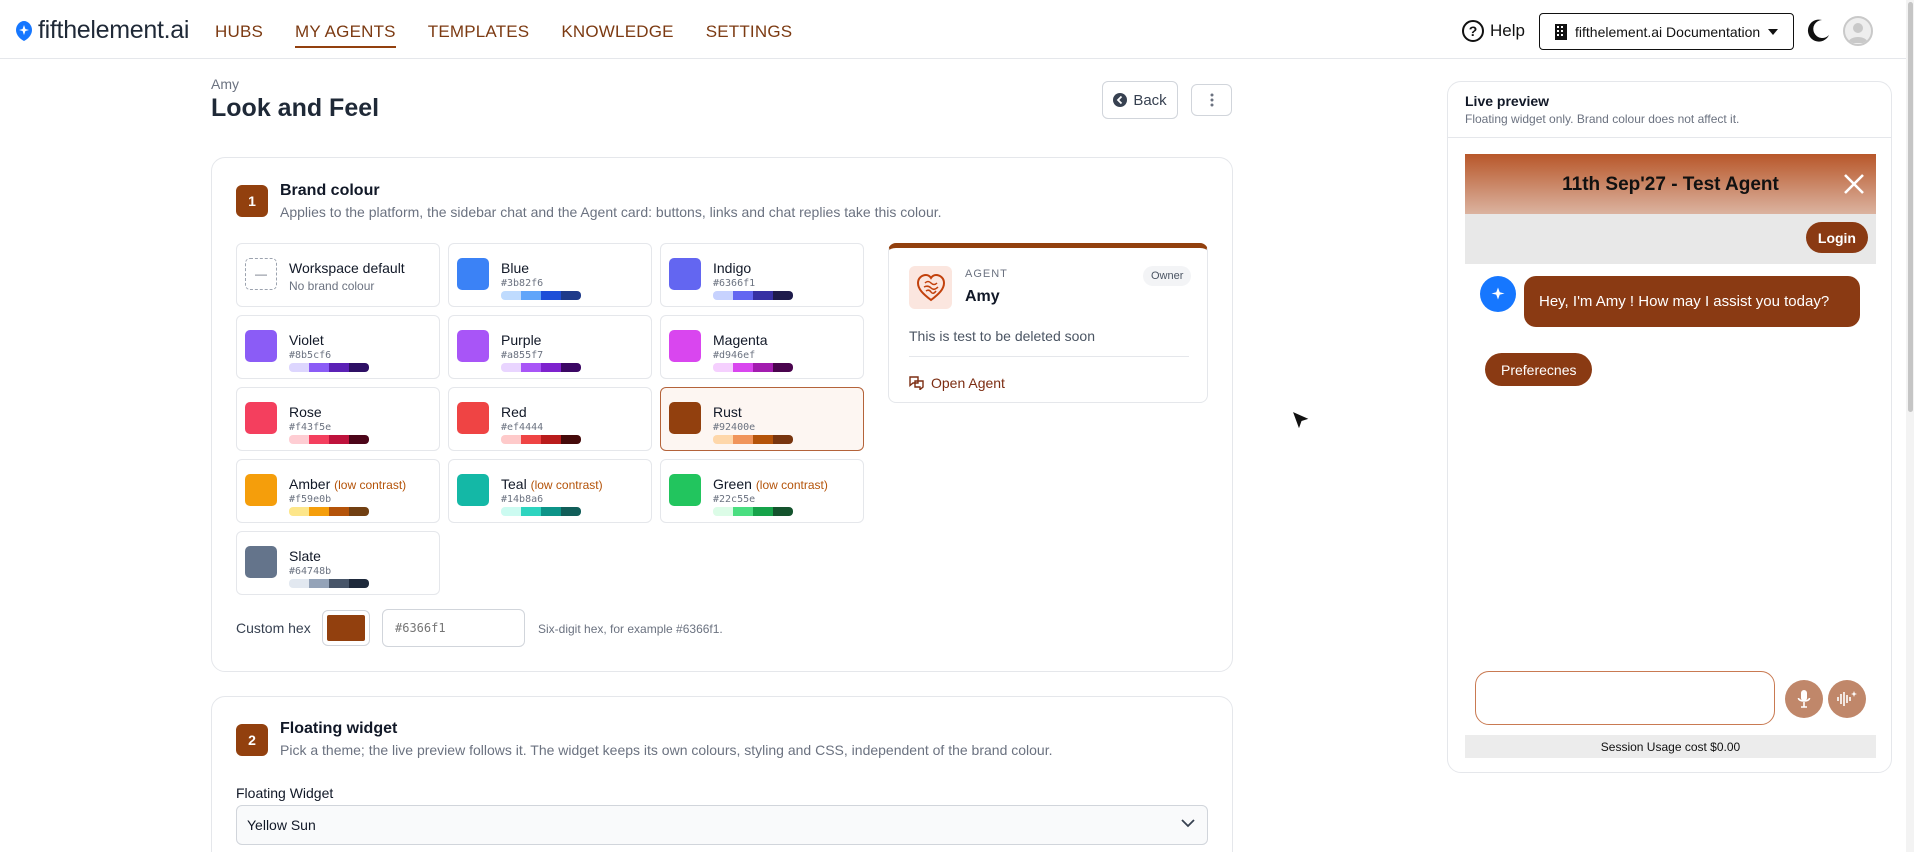  Describe the element at coordinates (310, 499) in the screenshot. I see `swatch-hex: #f59e0b` at that location.